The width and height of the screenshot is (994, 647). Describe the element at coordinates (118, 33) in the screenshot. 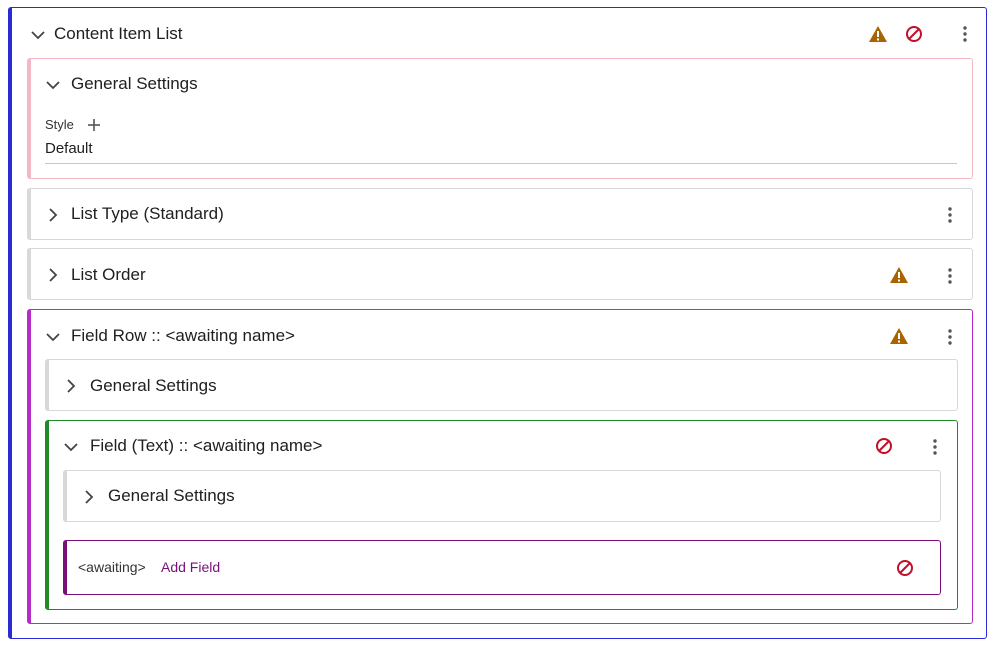

I see `content-item-list-title: Content Item List` at that location.